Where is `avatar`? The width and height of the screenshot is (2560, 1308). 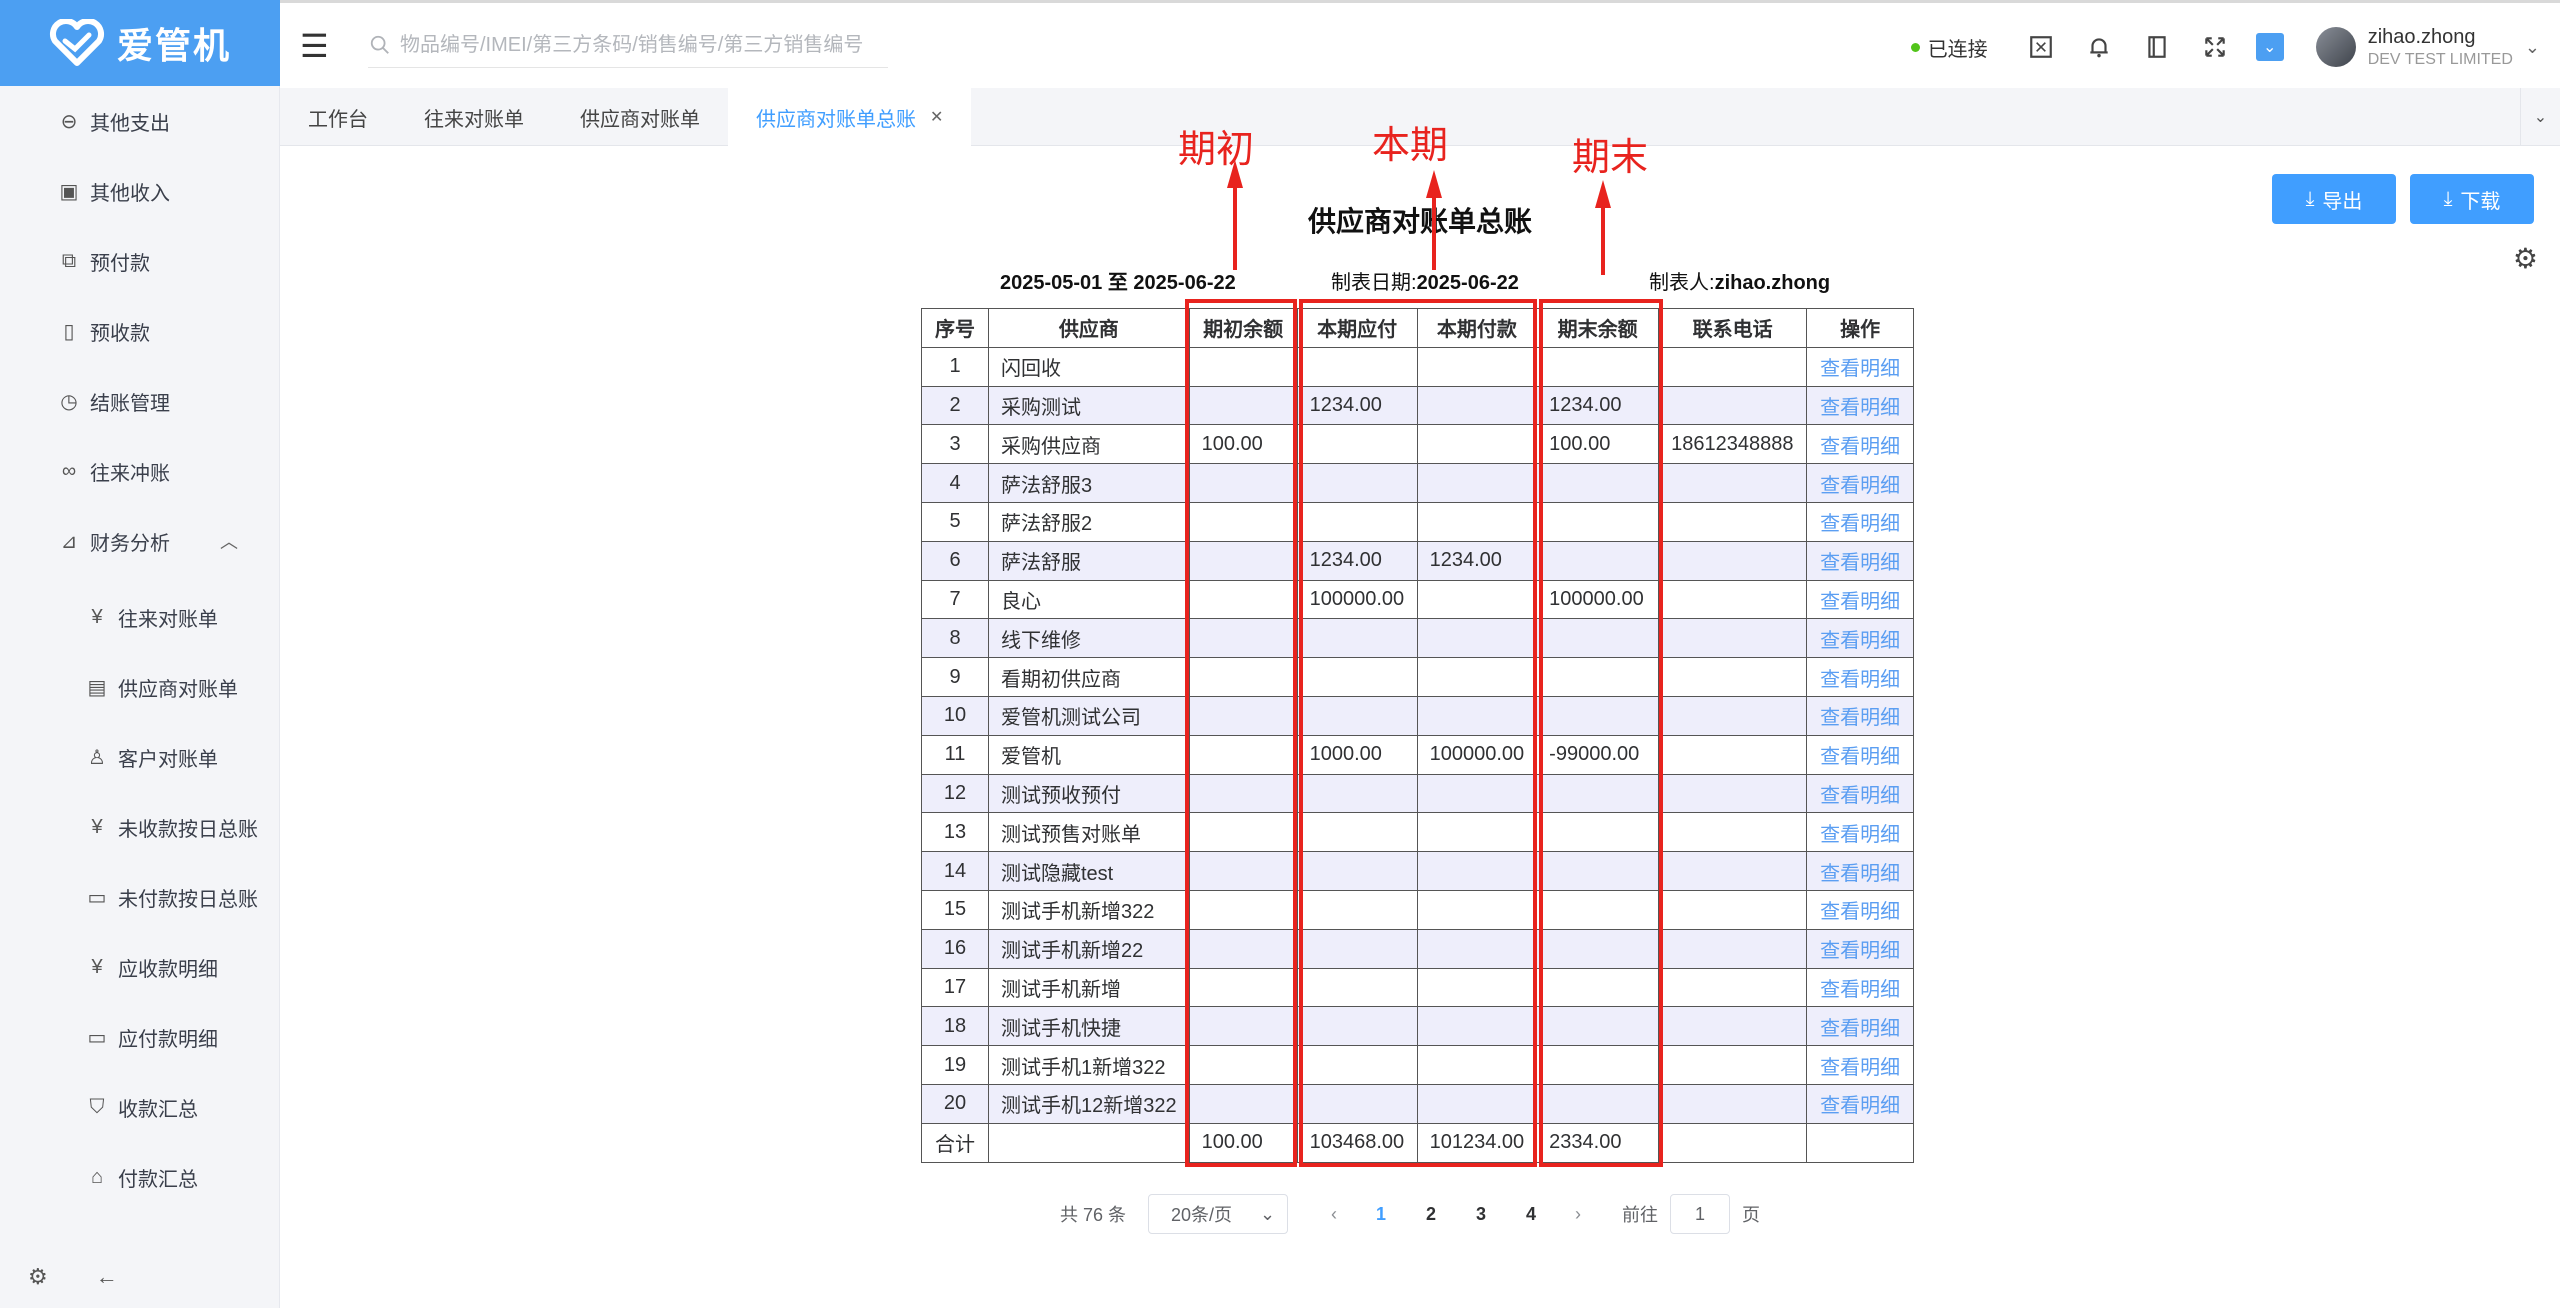 avatar is located at coordinates (2335, 47).